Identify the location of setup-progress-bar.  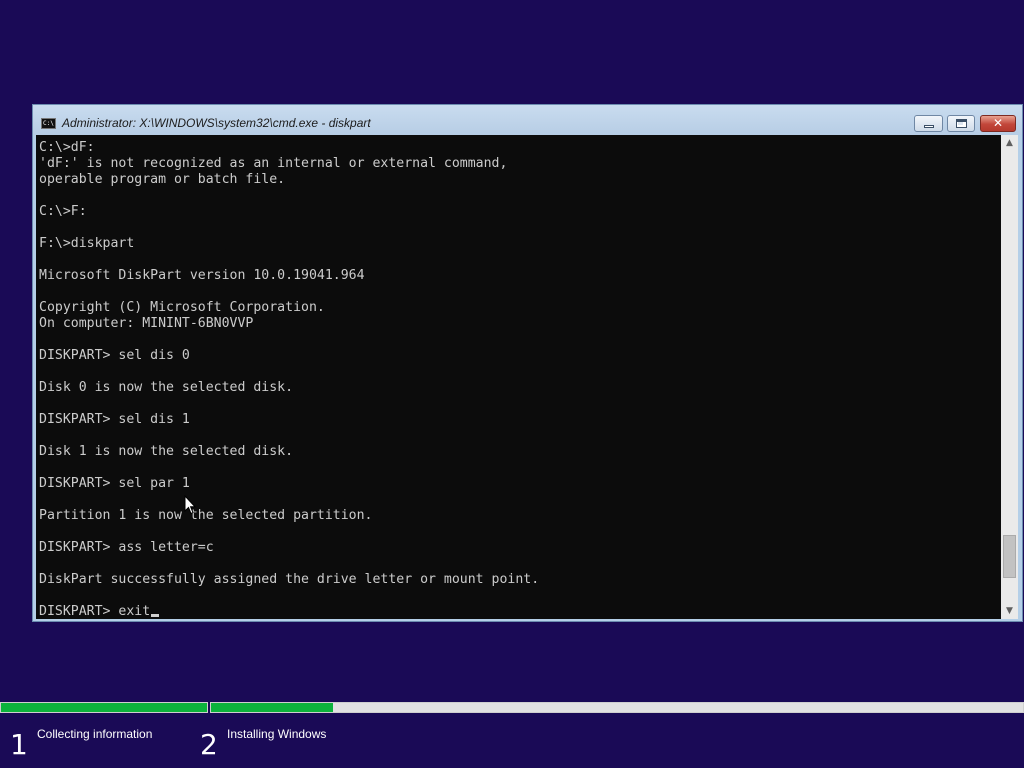
(512, 707).